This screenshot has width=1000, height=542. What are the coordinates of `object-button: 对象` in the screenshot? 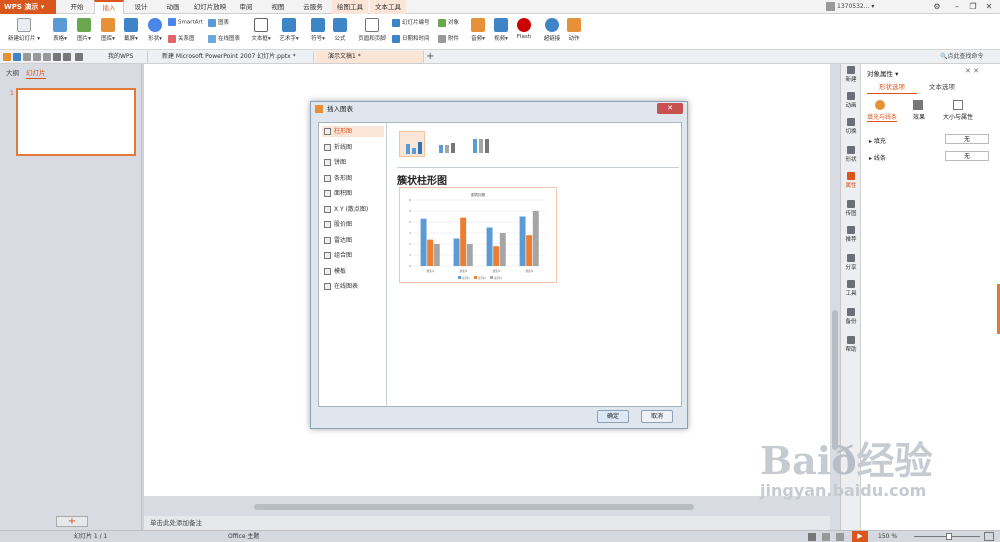 It's located at (448, 22).